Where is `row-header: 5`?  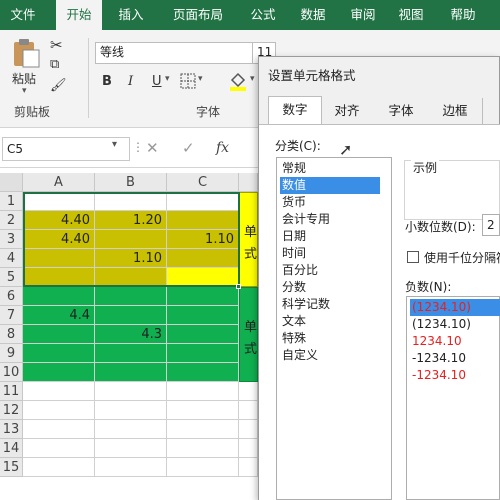
row-header: 5 is located at coordinates (11, 277).